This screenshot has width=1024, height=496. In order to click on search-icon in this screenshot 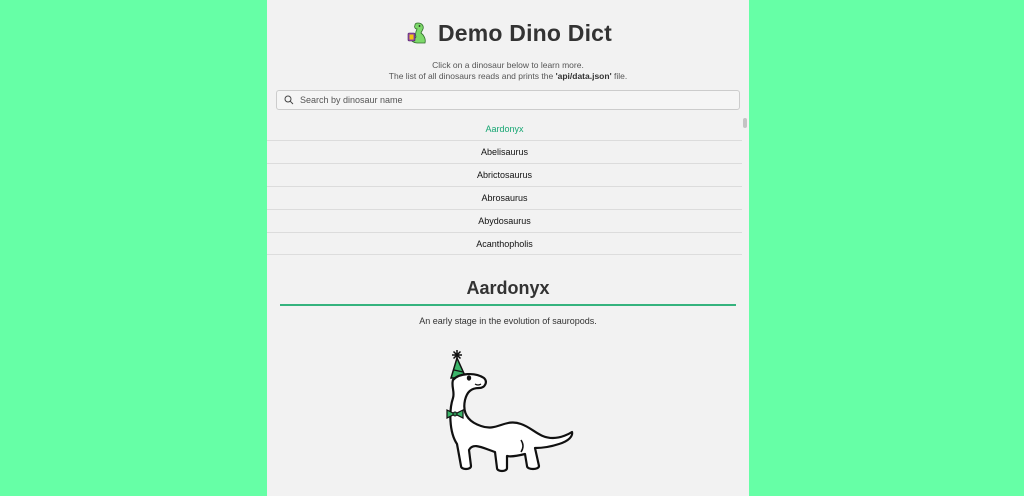, I will do `click(289, 100)`.